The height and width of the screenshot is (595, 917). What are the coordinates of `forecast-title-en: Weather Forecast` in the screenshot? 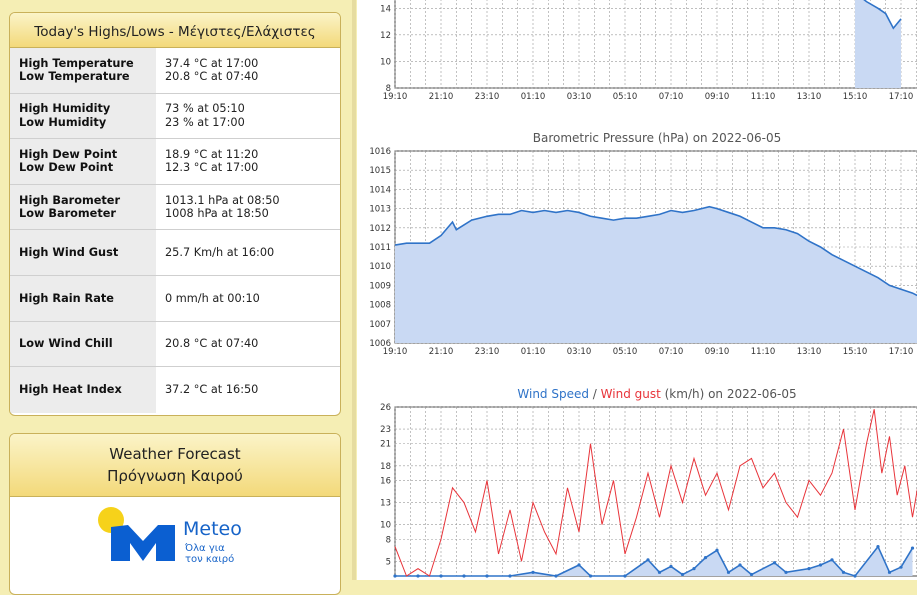 It's located at (175, 454).